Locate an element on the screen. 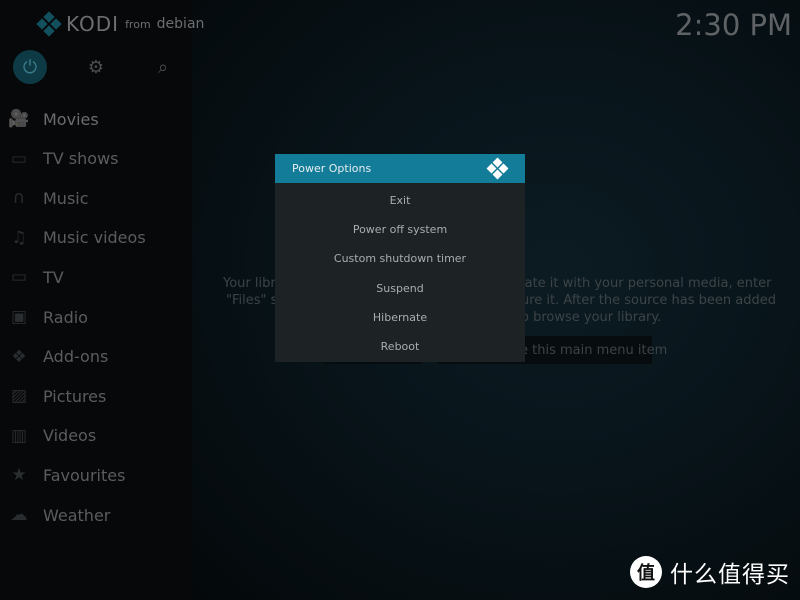 The width and height of the screenshot is (800, 600). power-button: ⏻ is located at coordinates (30, 67).